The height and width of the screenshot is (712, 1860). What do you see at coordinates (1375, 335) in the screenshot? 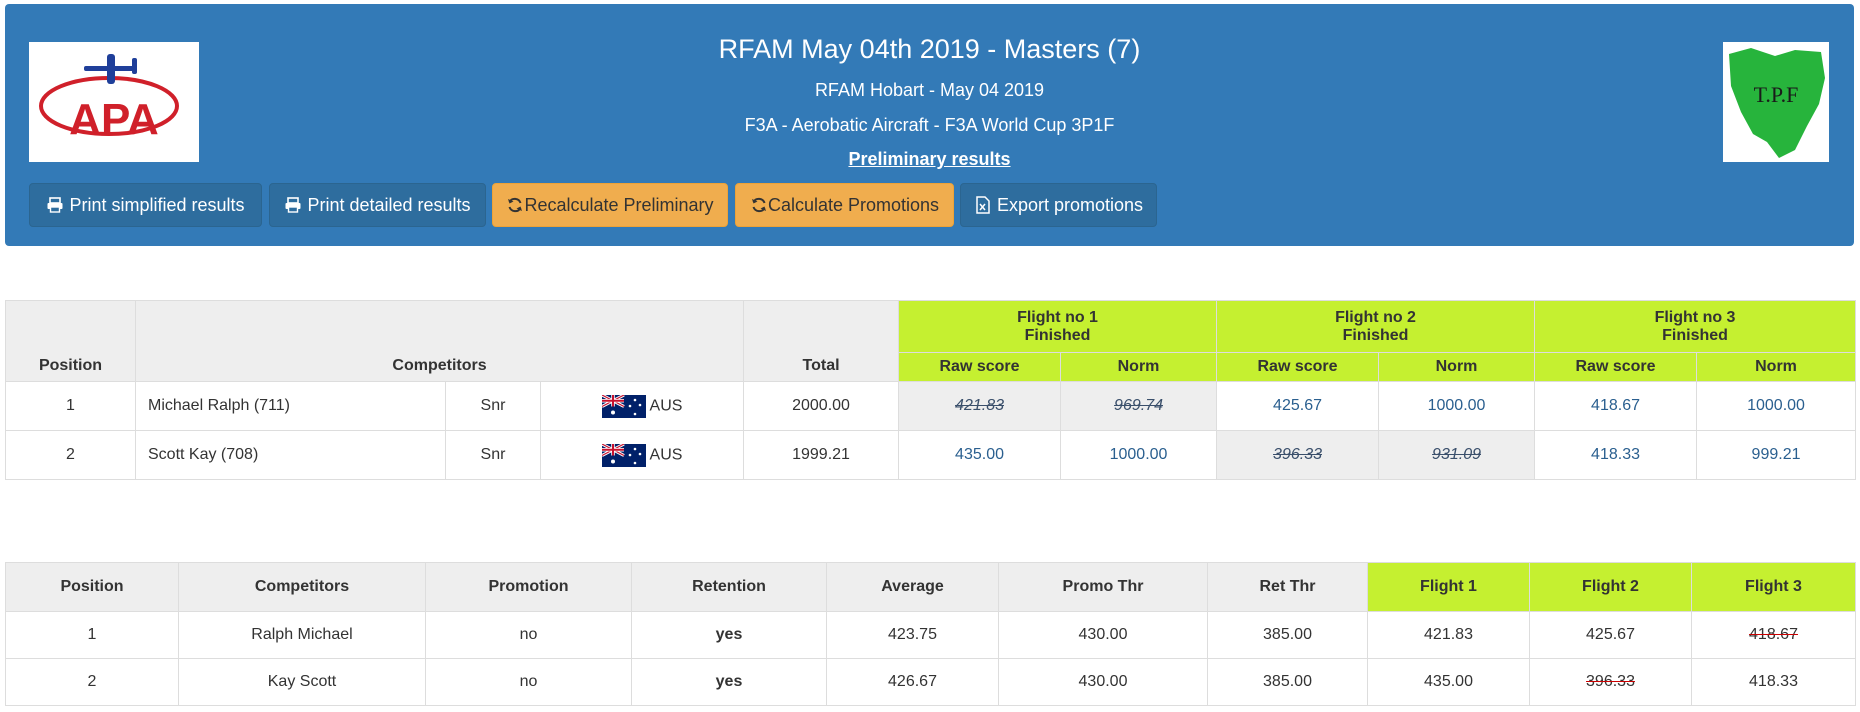
I see `flight-2-status: Finished` at bounding box center [1375, 335].